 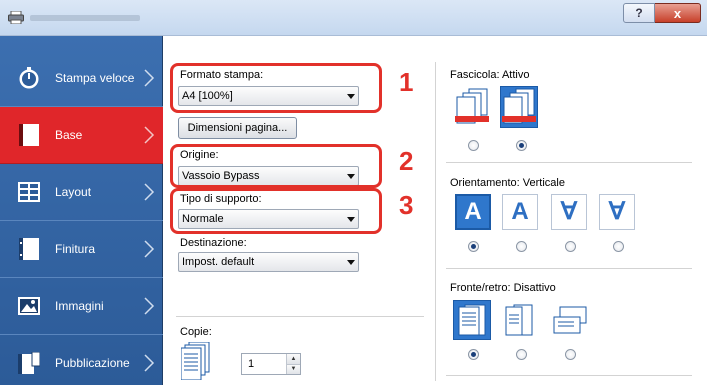 What do you see at coordinates (195, 361) in the screenshot?
I see `copies-stack-icon` at bounding box center [195, 361].